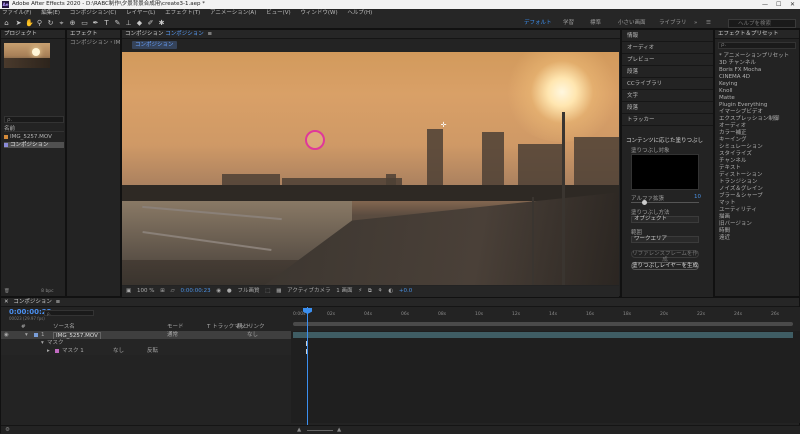  Describe the element at coordinates (673, 23) in the screenshot. I see `workspace-libraries: ライブラリ` at that location.